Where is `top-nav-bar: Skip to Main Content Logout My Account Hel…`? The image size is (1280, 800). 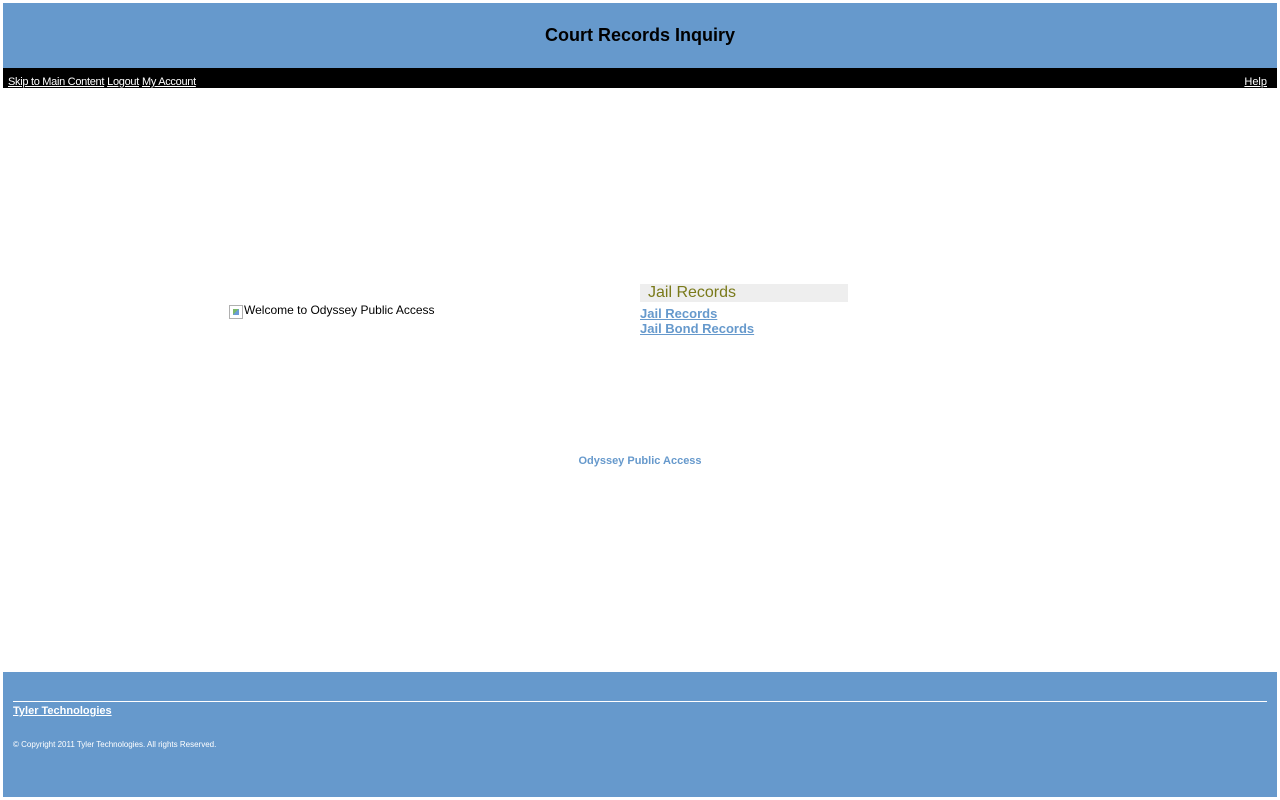 top-nav-bar: Skip to Main Content Logout My Account Hel… is located at coordinates (640, 78).